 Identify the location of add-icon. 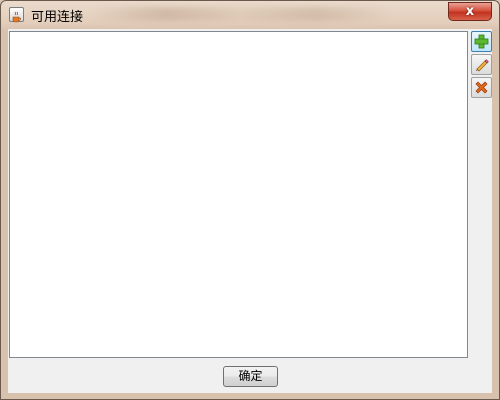
(481, 41).